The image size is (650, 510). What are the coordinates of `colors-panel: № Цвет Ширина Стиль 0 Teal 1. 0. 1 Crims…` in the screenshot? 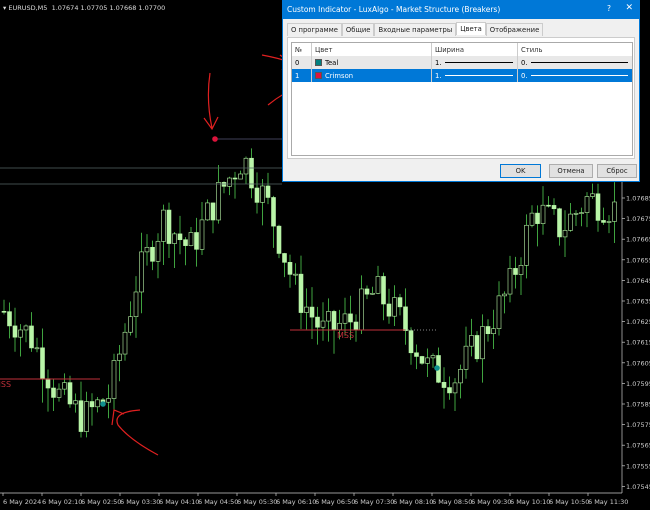 It's located at (461, 98).